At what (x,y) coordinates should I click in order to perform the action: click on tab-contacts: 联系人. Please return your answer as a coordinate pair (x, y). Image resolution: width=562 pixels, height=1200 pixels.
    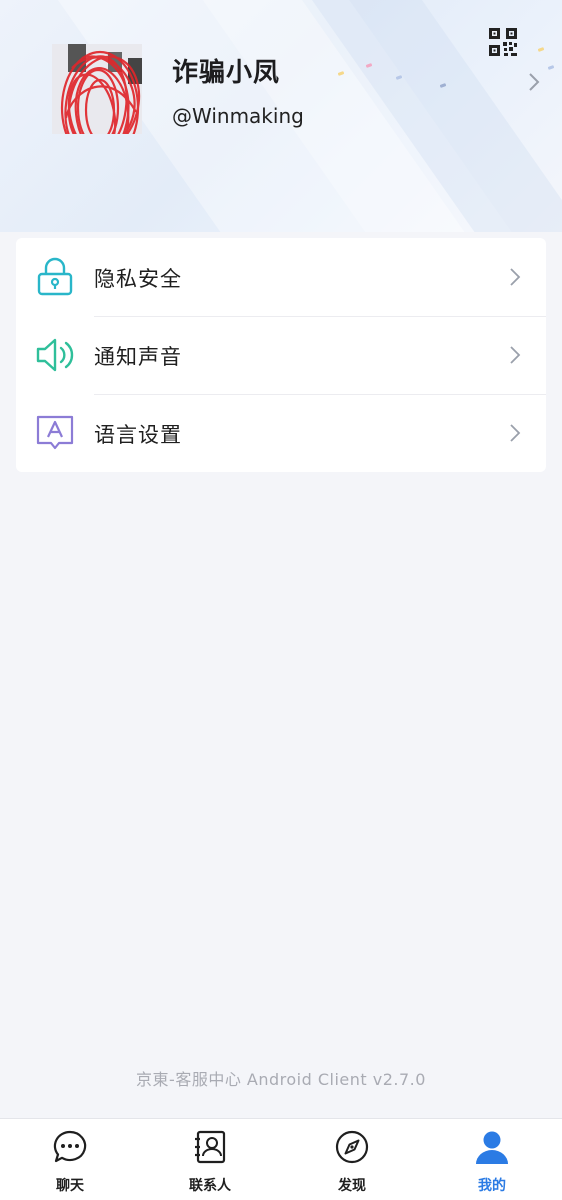
    Looking at the image, I should click on (210, 1159).